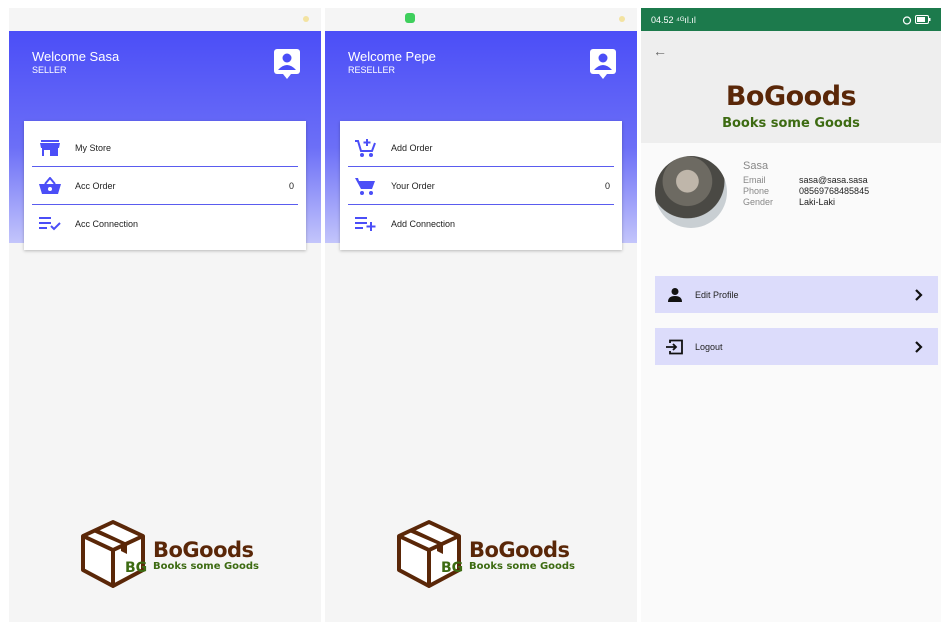 This screenshot has height=623, width=941. I want to click on playlist-add-icon, so click(366, 224).